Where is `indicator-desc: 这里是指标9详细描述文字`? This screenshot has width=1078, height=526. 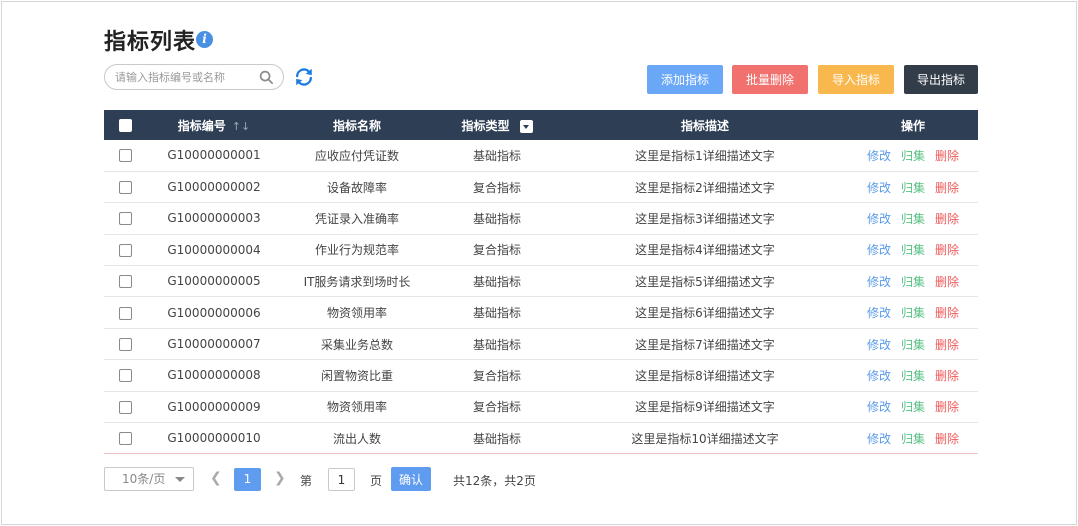
indicator-desc: 这里是指标9详细描述文字 is located at coordinates (705, 407).